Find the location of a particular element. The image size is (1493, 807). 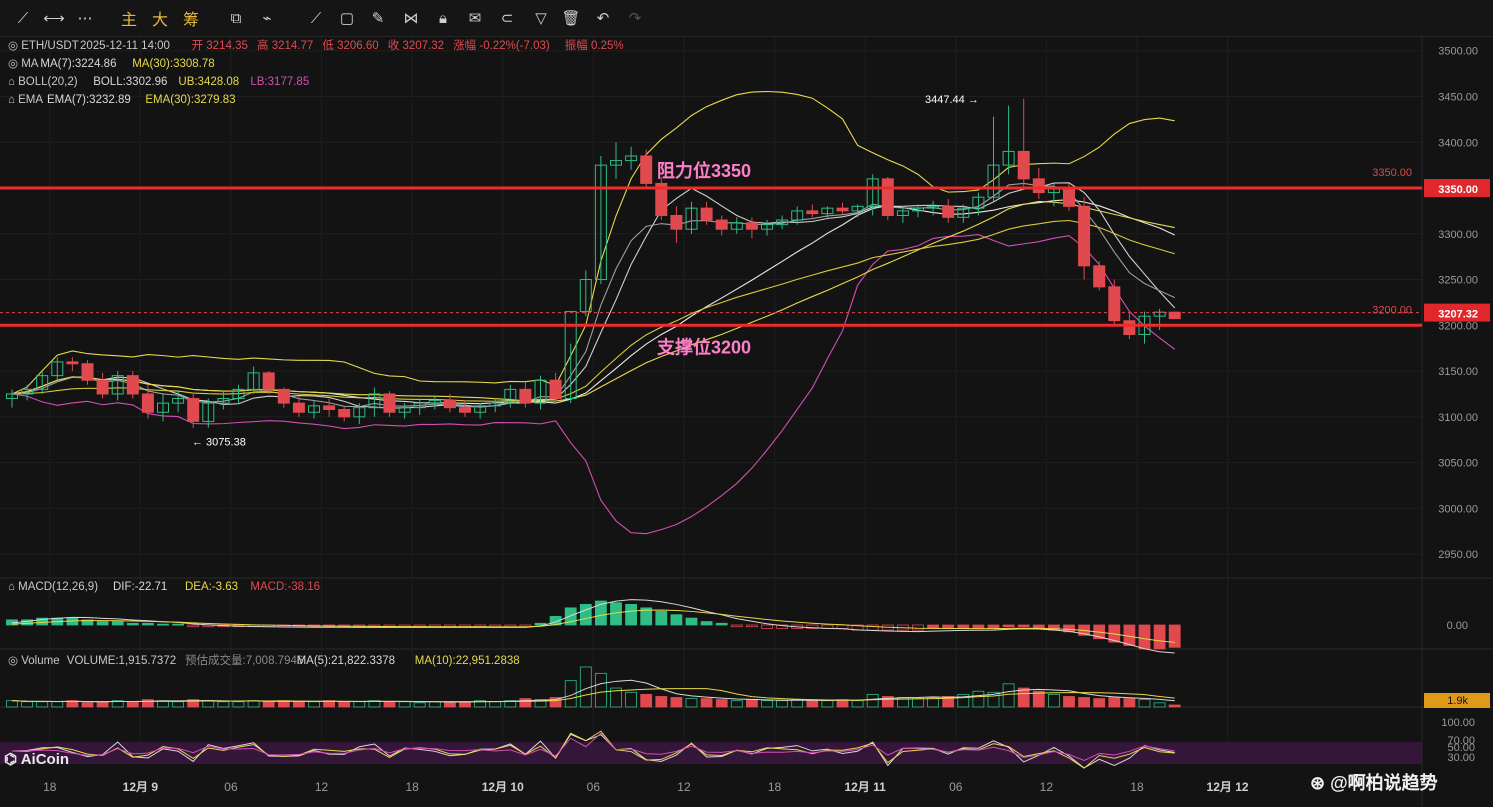

x-tick-label: 12月 9 is located at coordinates (141, 787).